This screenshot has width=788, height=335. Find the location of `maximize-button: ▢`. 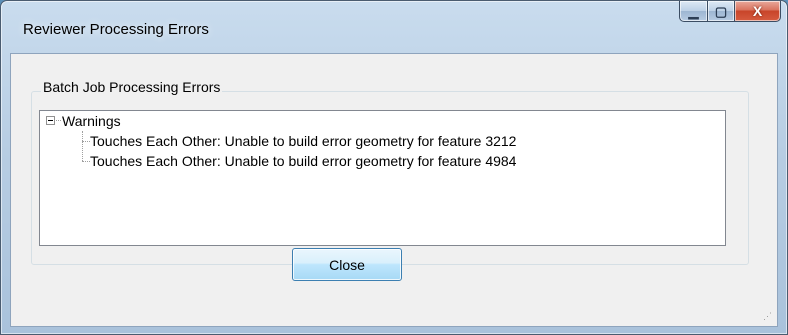

maximize-button: ▢ is located at coordinates (721, 11).